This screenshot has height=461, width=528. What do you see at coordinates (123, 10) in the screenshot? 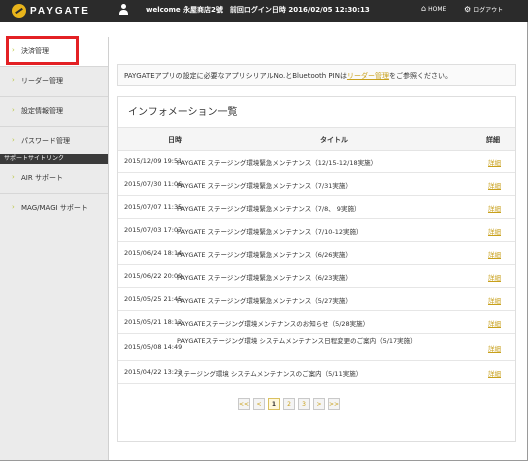
I see `user-icon` at bounding box center [123, 10].